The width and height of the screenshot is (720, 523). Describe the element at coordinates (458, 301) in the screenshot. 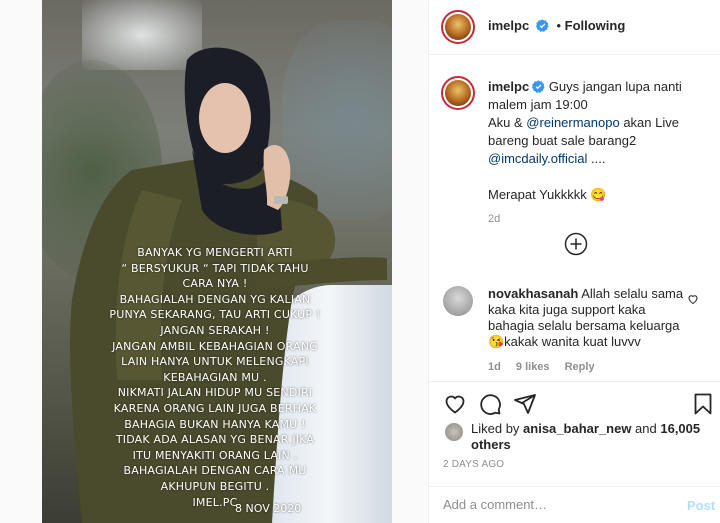

I see `commenter-avatar` at that location.